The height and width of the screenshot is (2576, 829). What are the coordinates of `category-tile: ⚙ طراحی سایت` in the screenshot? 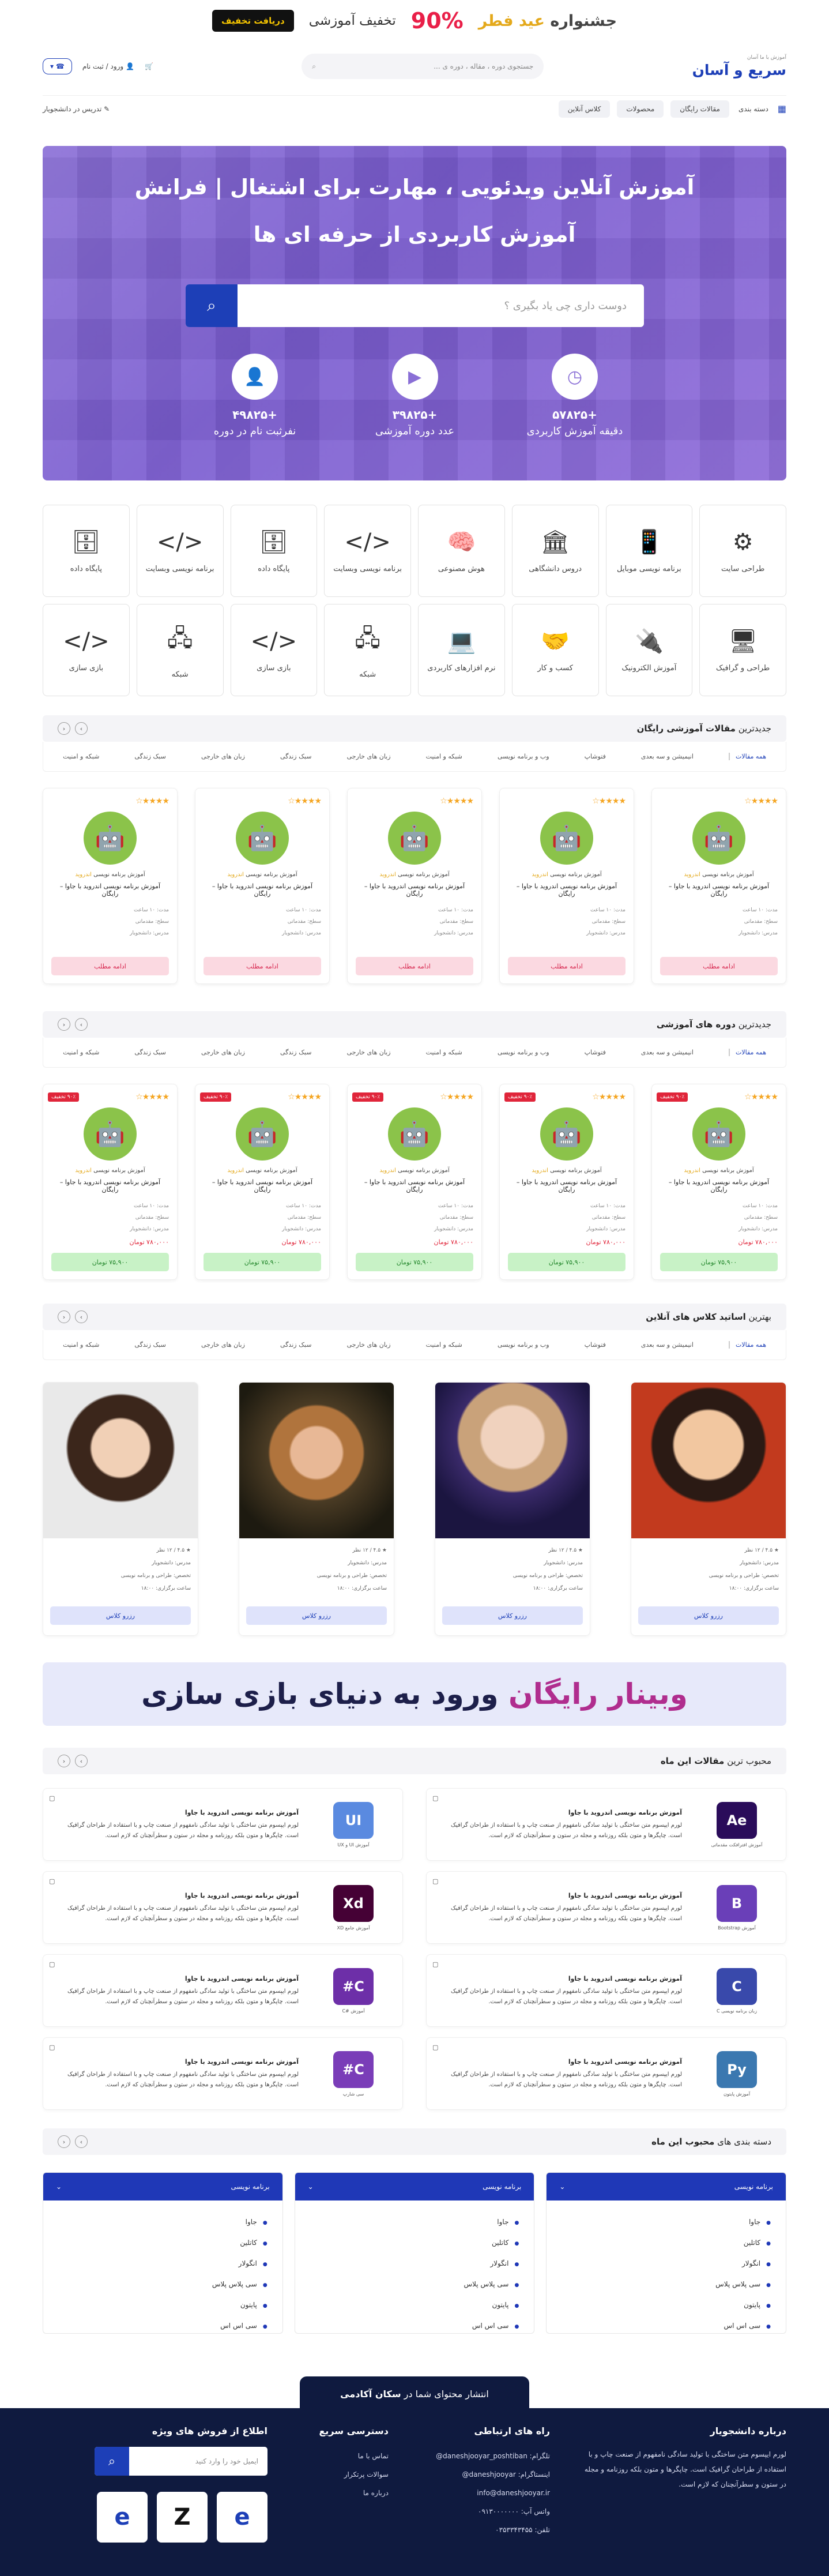 It's located at (742, 551).